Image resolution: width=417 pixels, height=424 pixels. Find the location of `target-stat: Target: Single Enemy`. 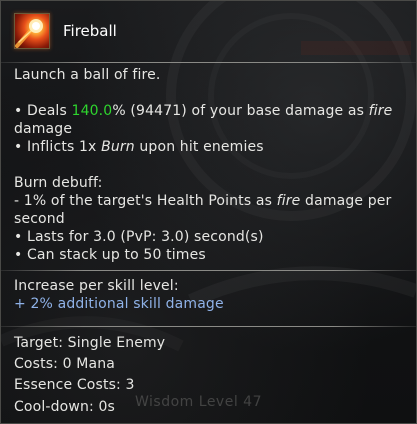

target-stat: Target: Single Enemy is located at coordinates (90, 343).